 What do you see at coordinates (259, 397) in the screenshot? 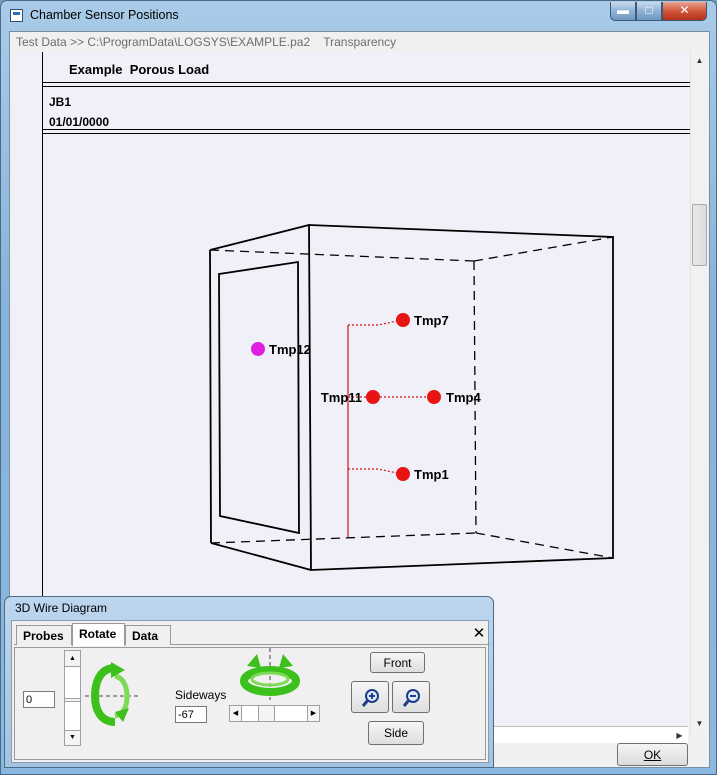
I see `chamber-door` at bounding box center [259, 397].